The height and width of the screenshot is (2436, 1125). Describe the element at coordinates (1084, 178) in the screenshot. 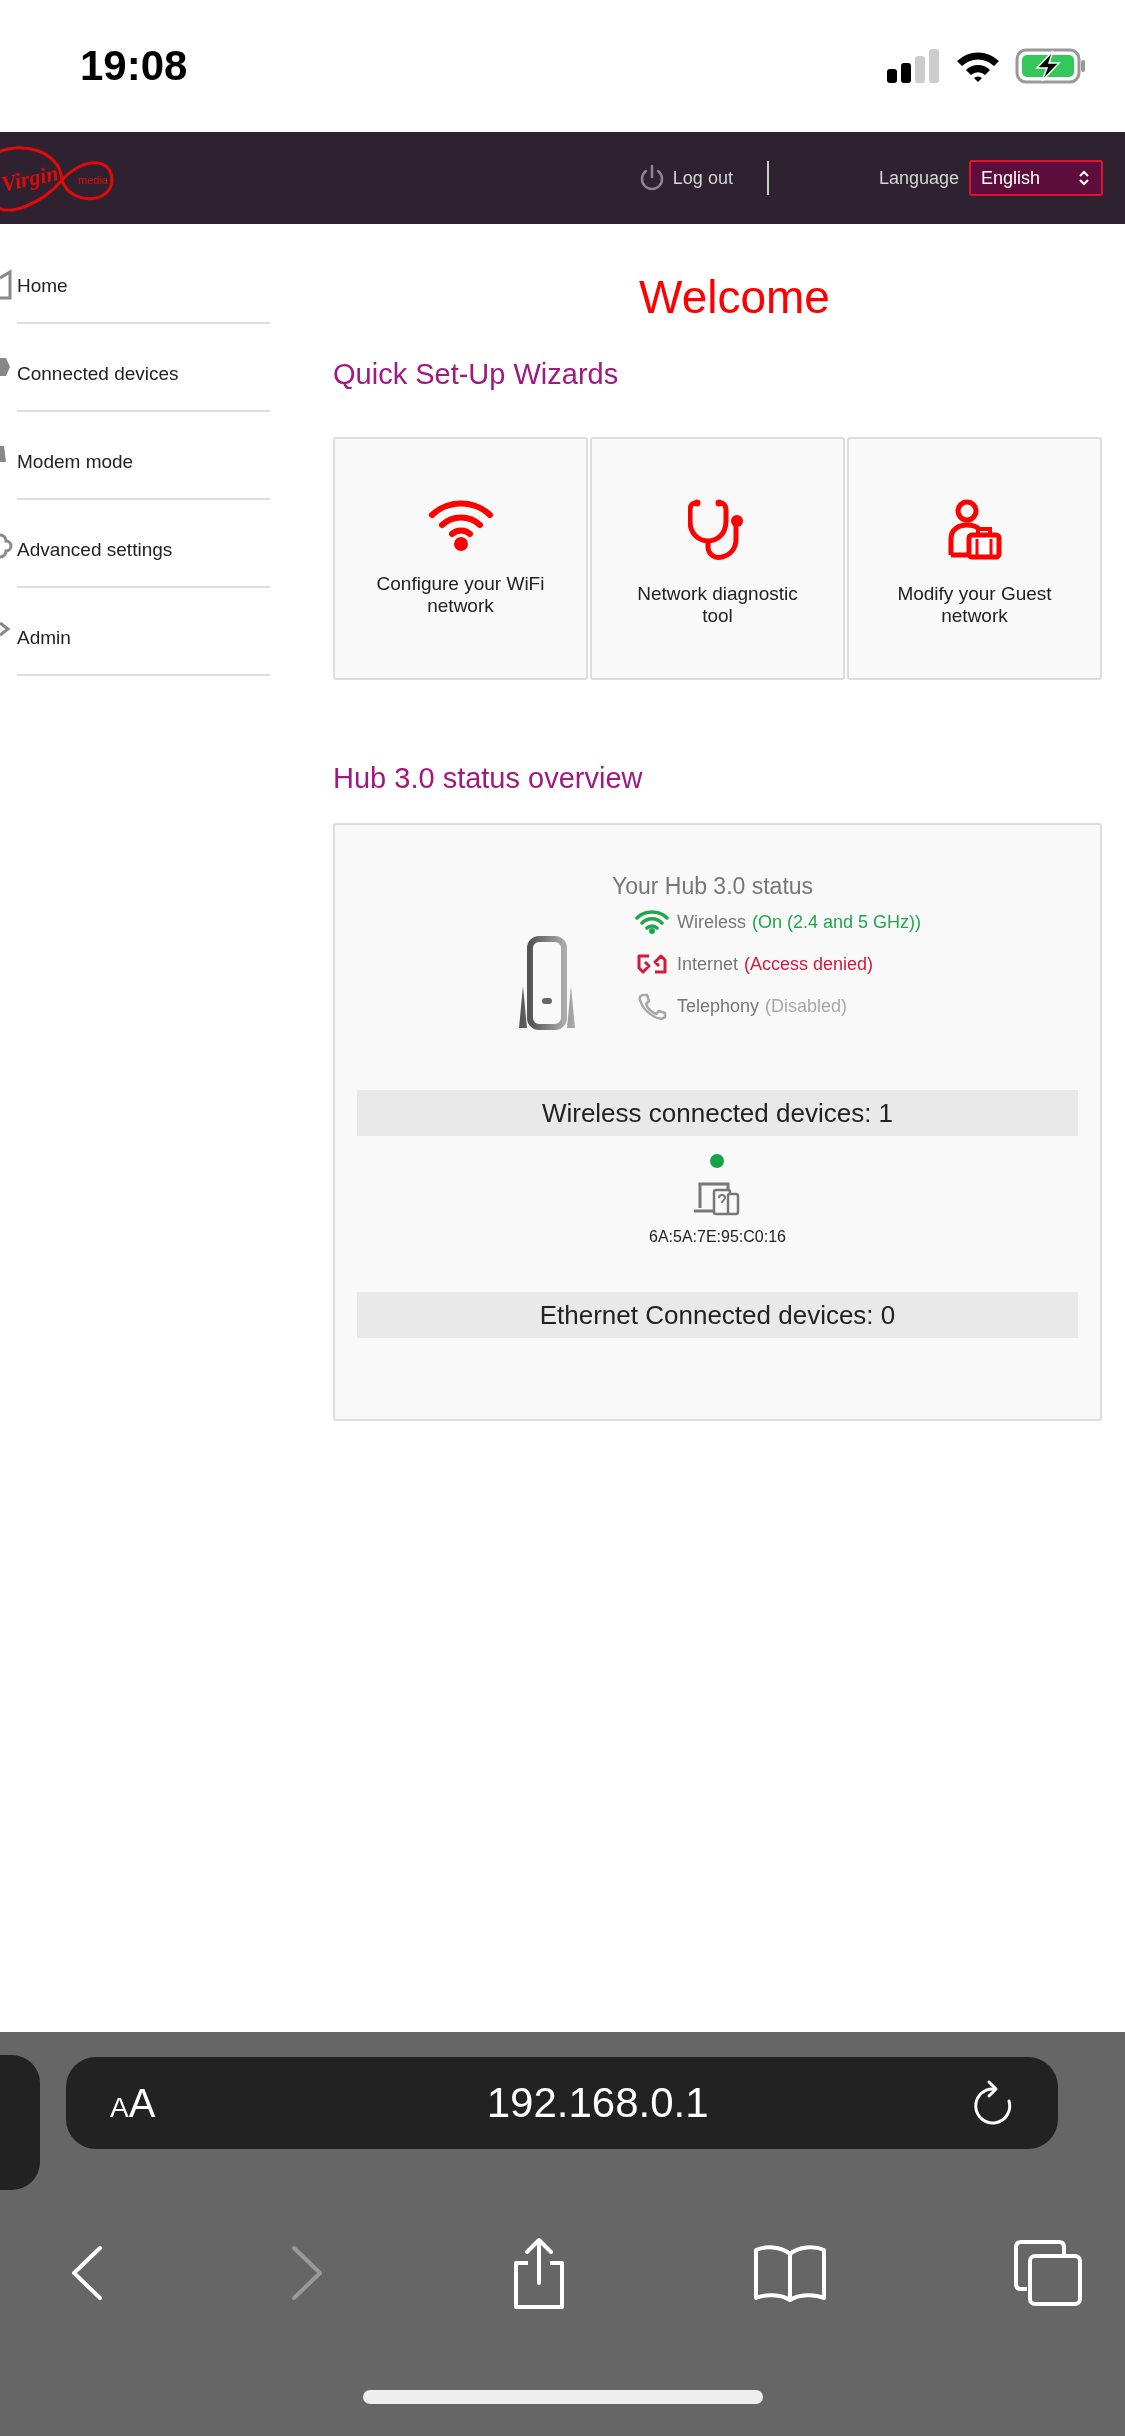

I see `chevron-updown-icon` at that location.